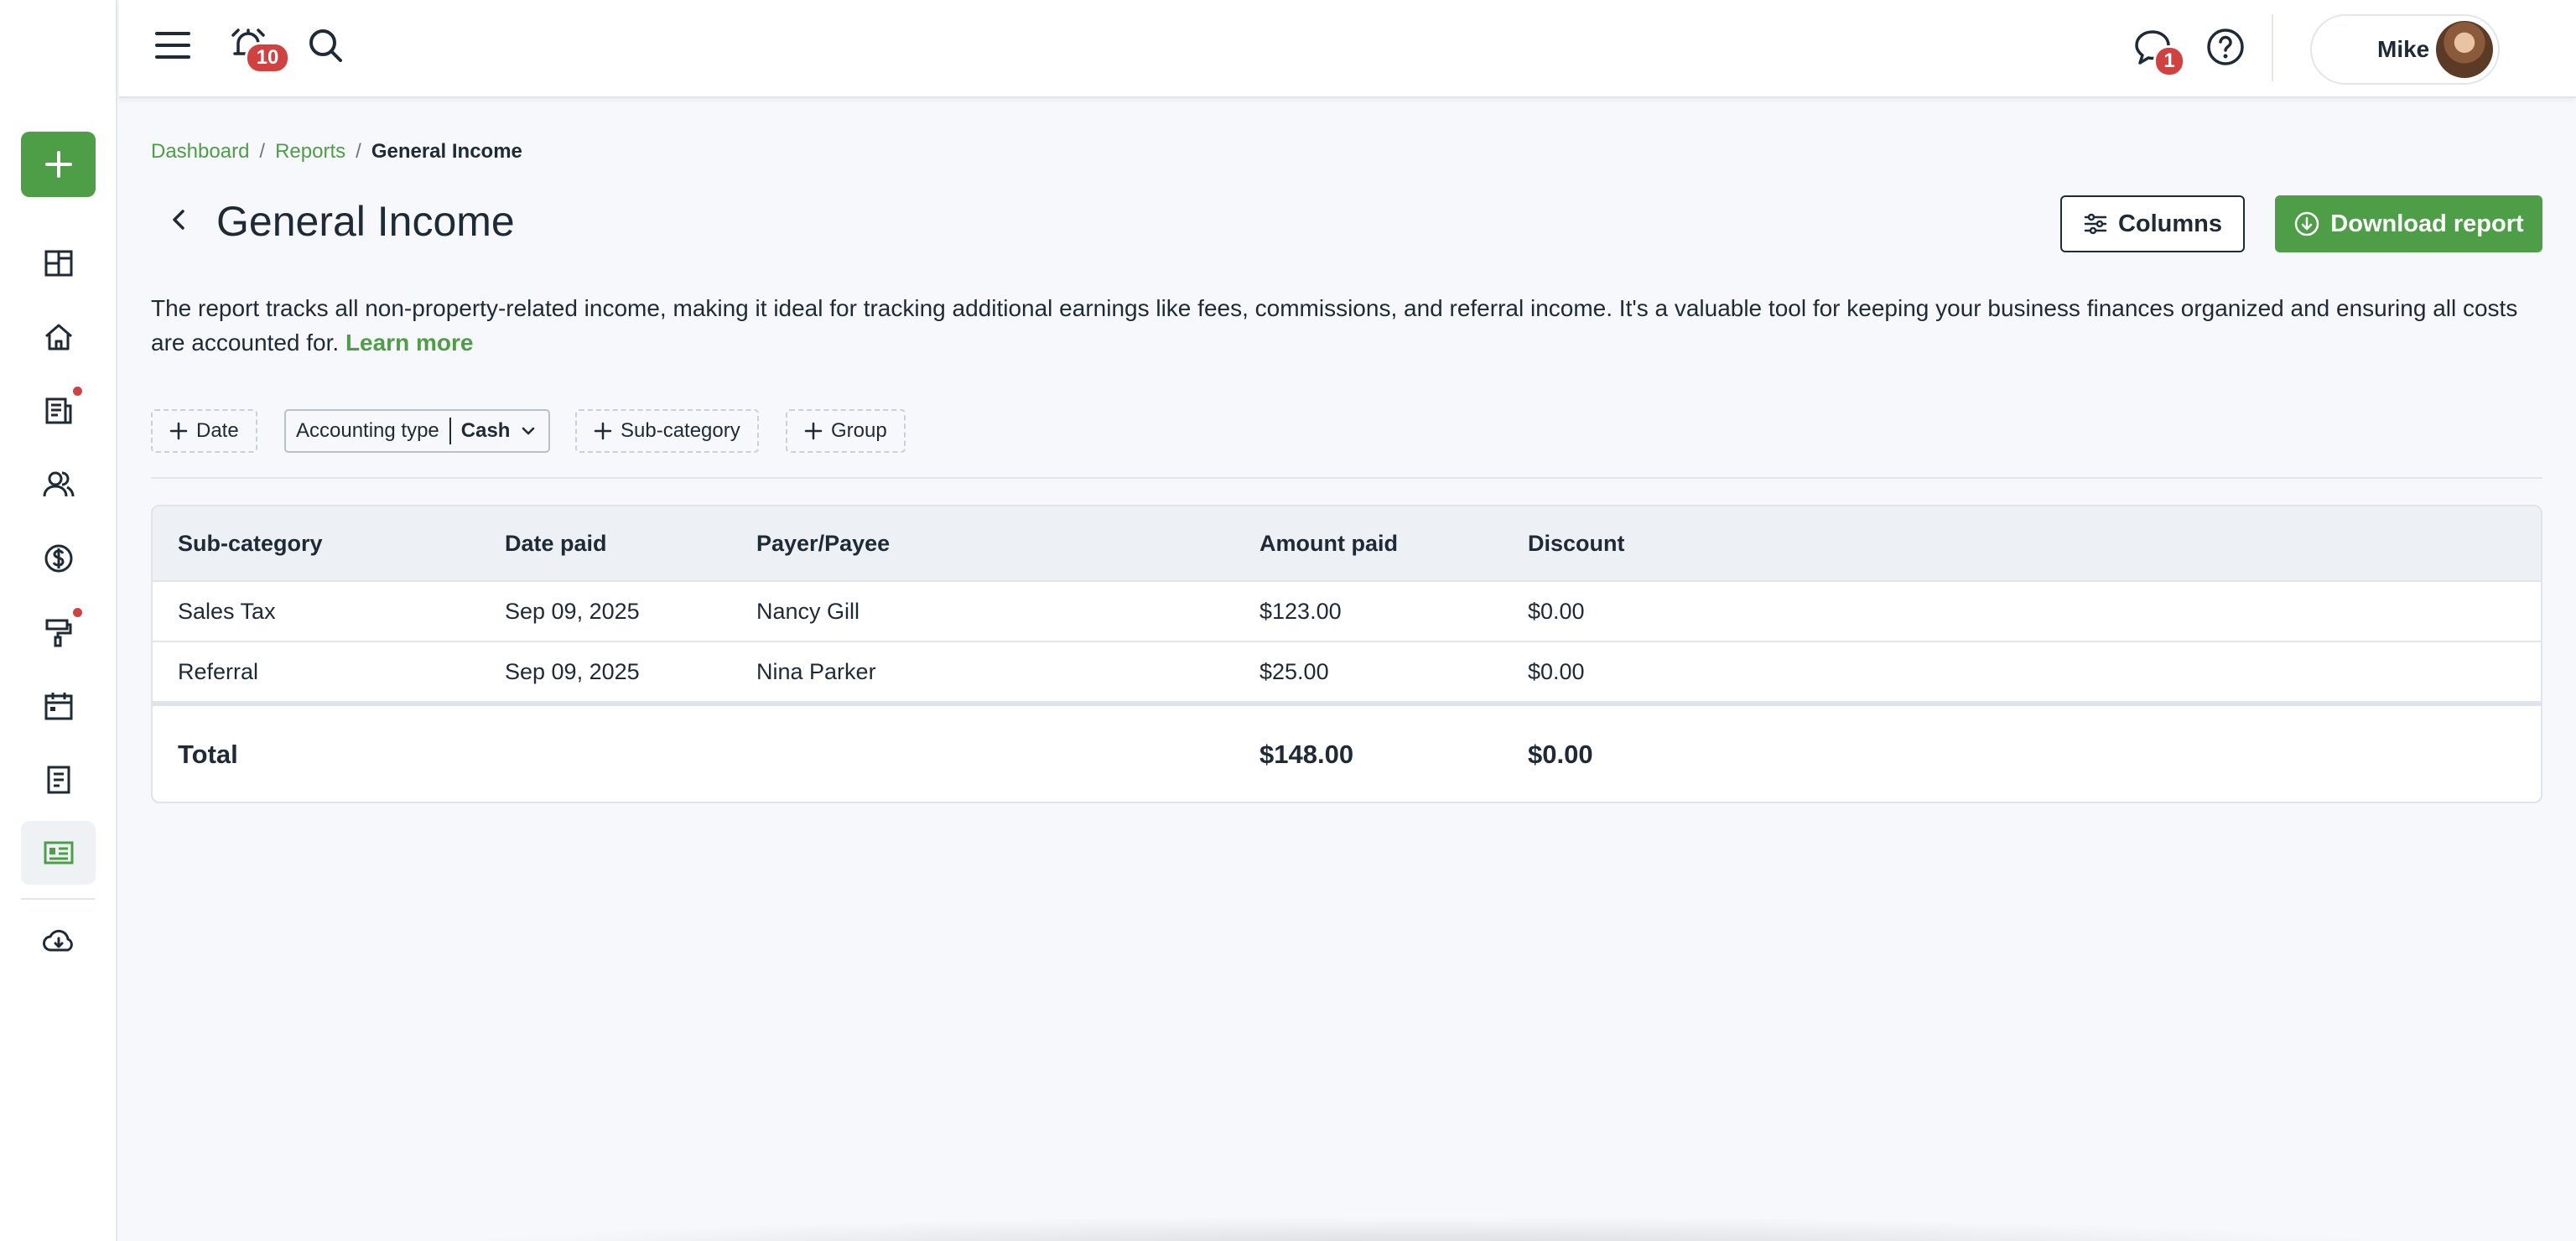  I want to click on search-button, so click(325, 45).